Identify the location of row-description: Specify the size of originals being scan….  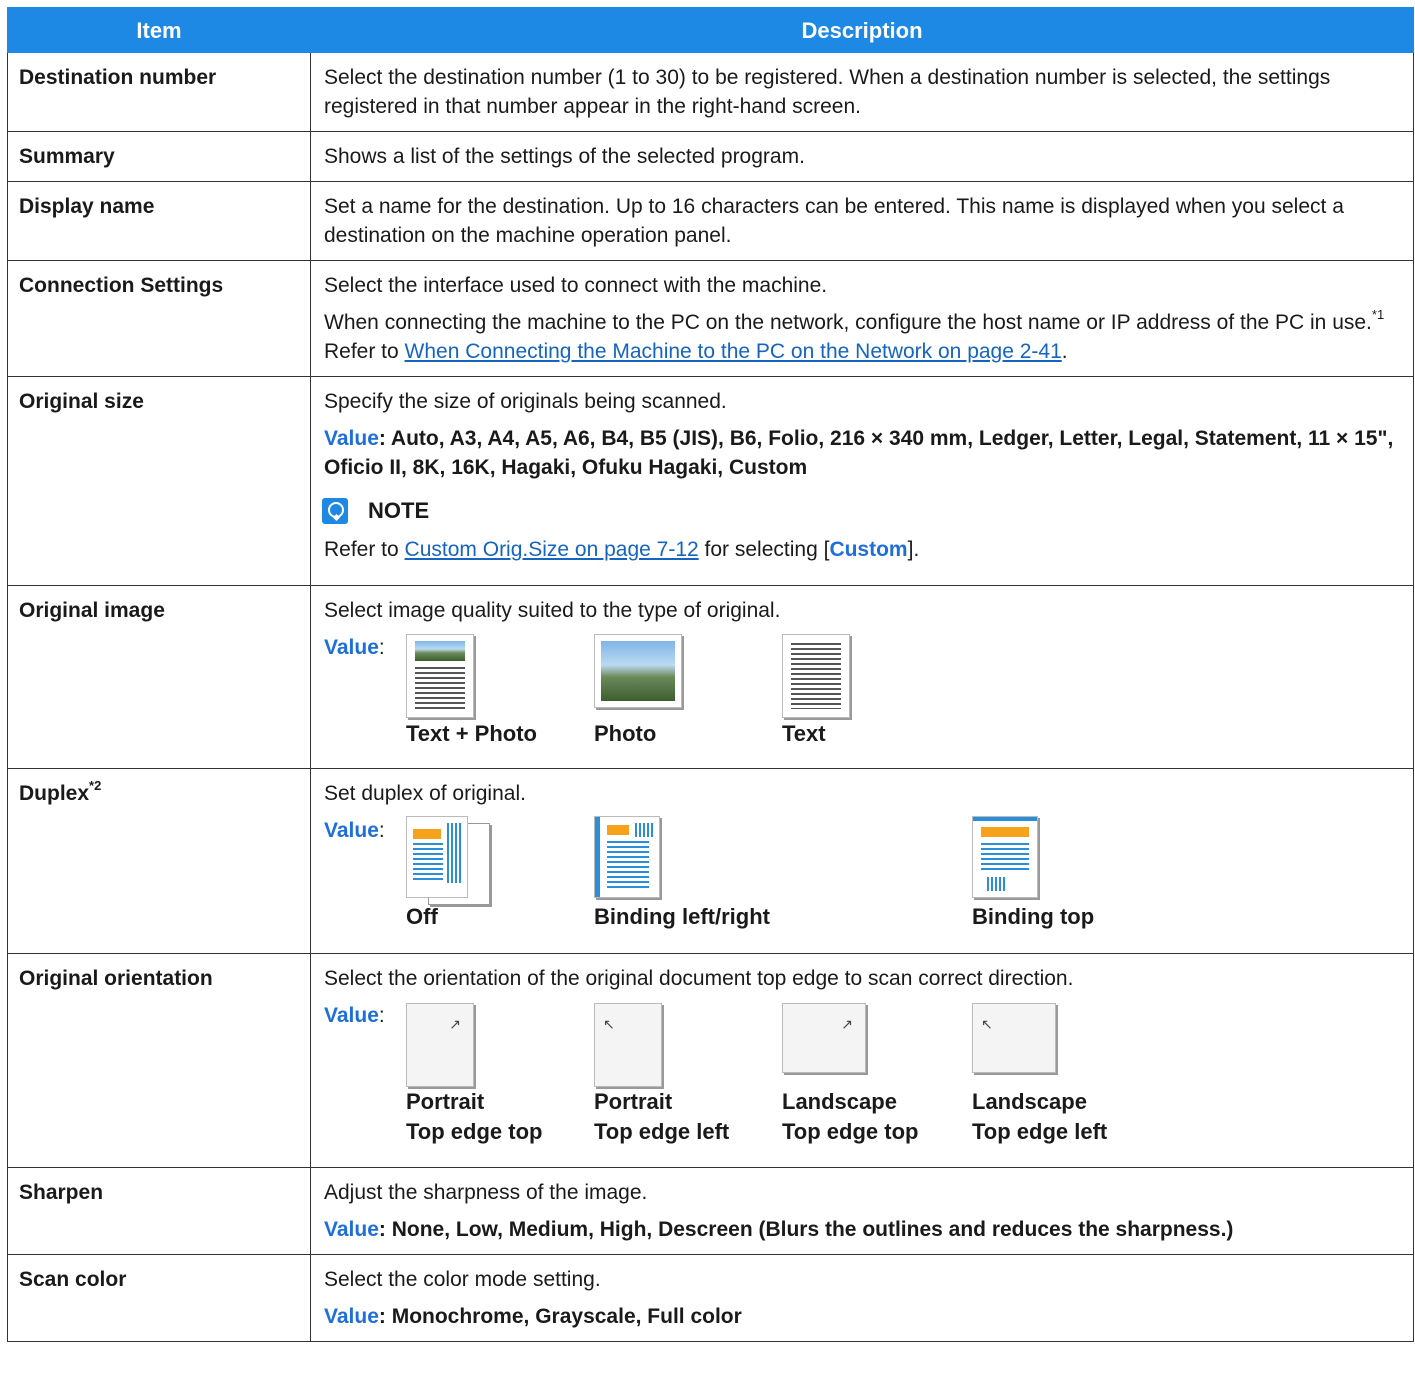
(862, 481).